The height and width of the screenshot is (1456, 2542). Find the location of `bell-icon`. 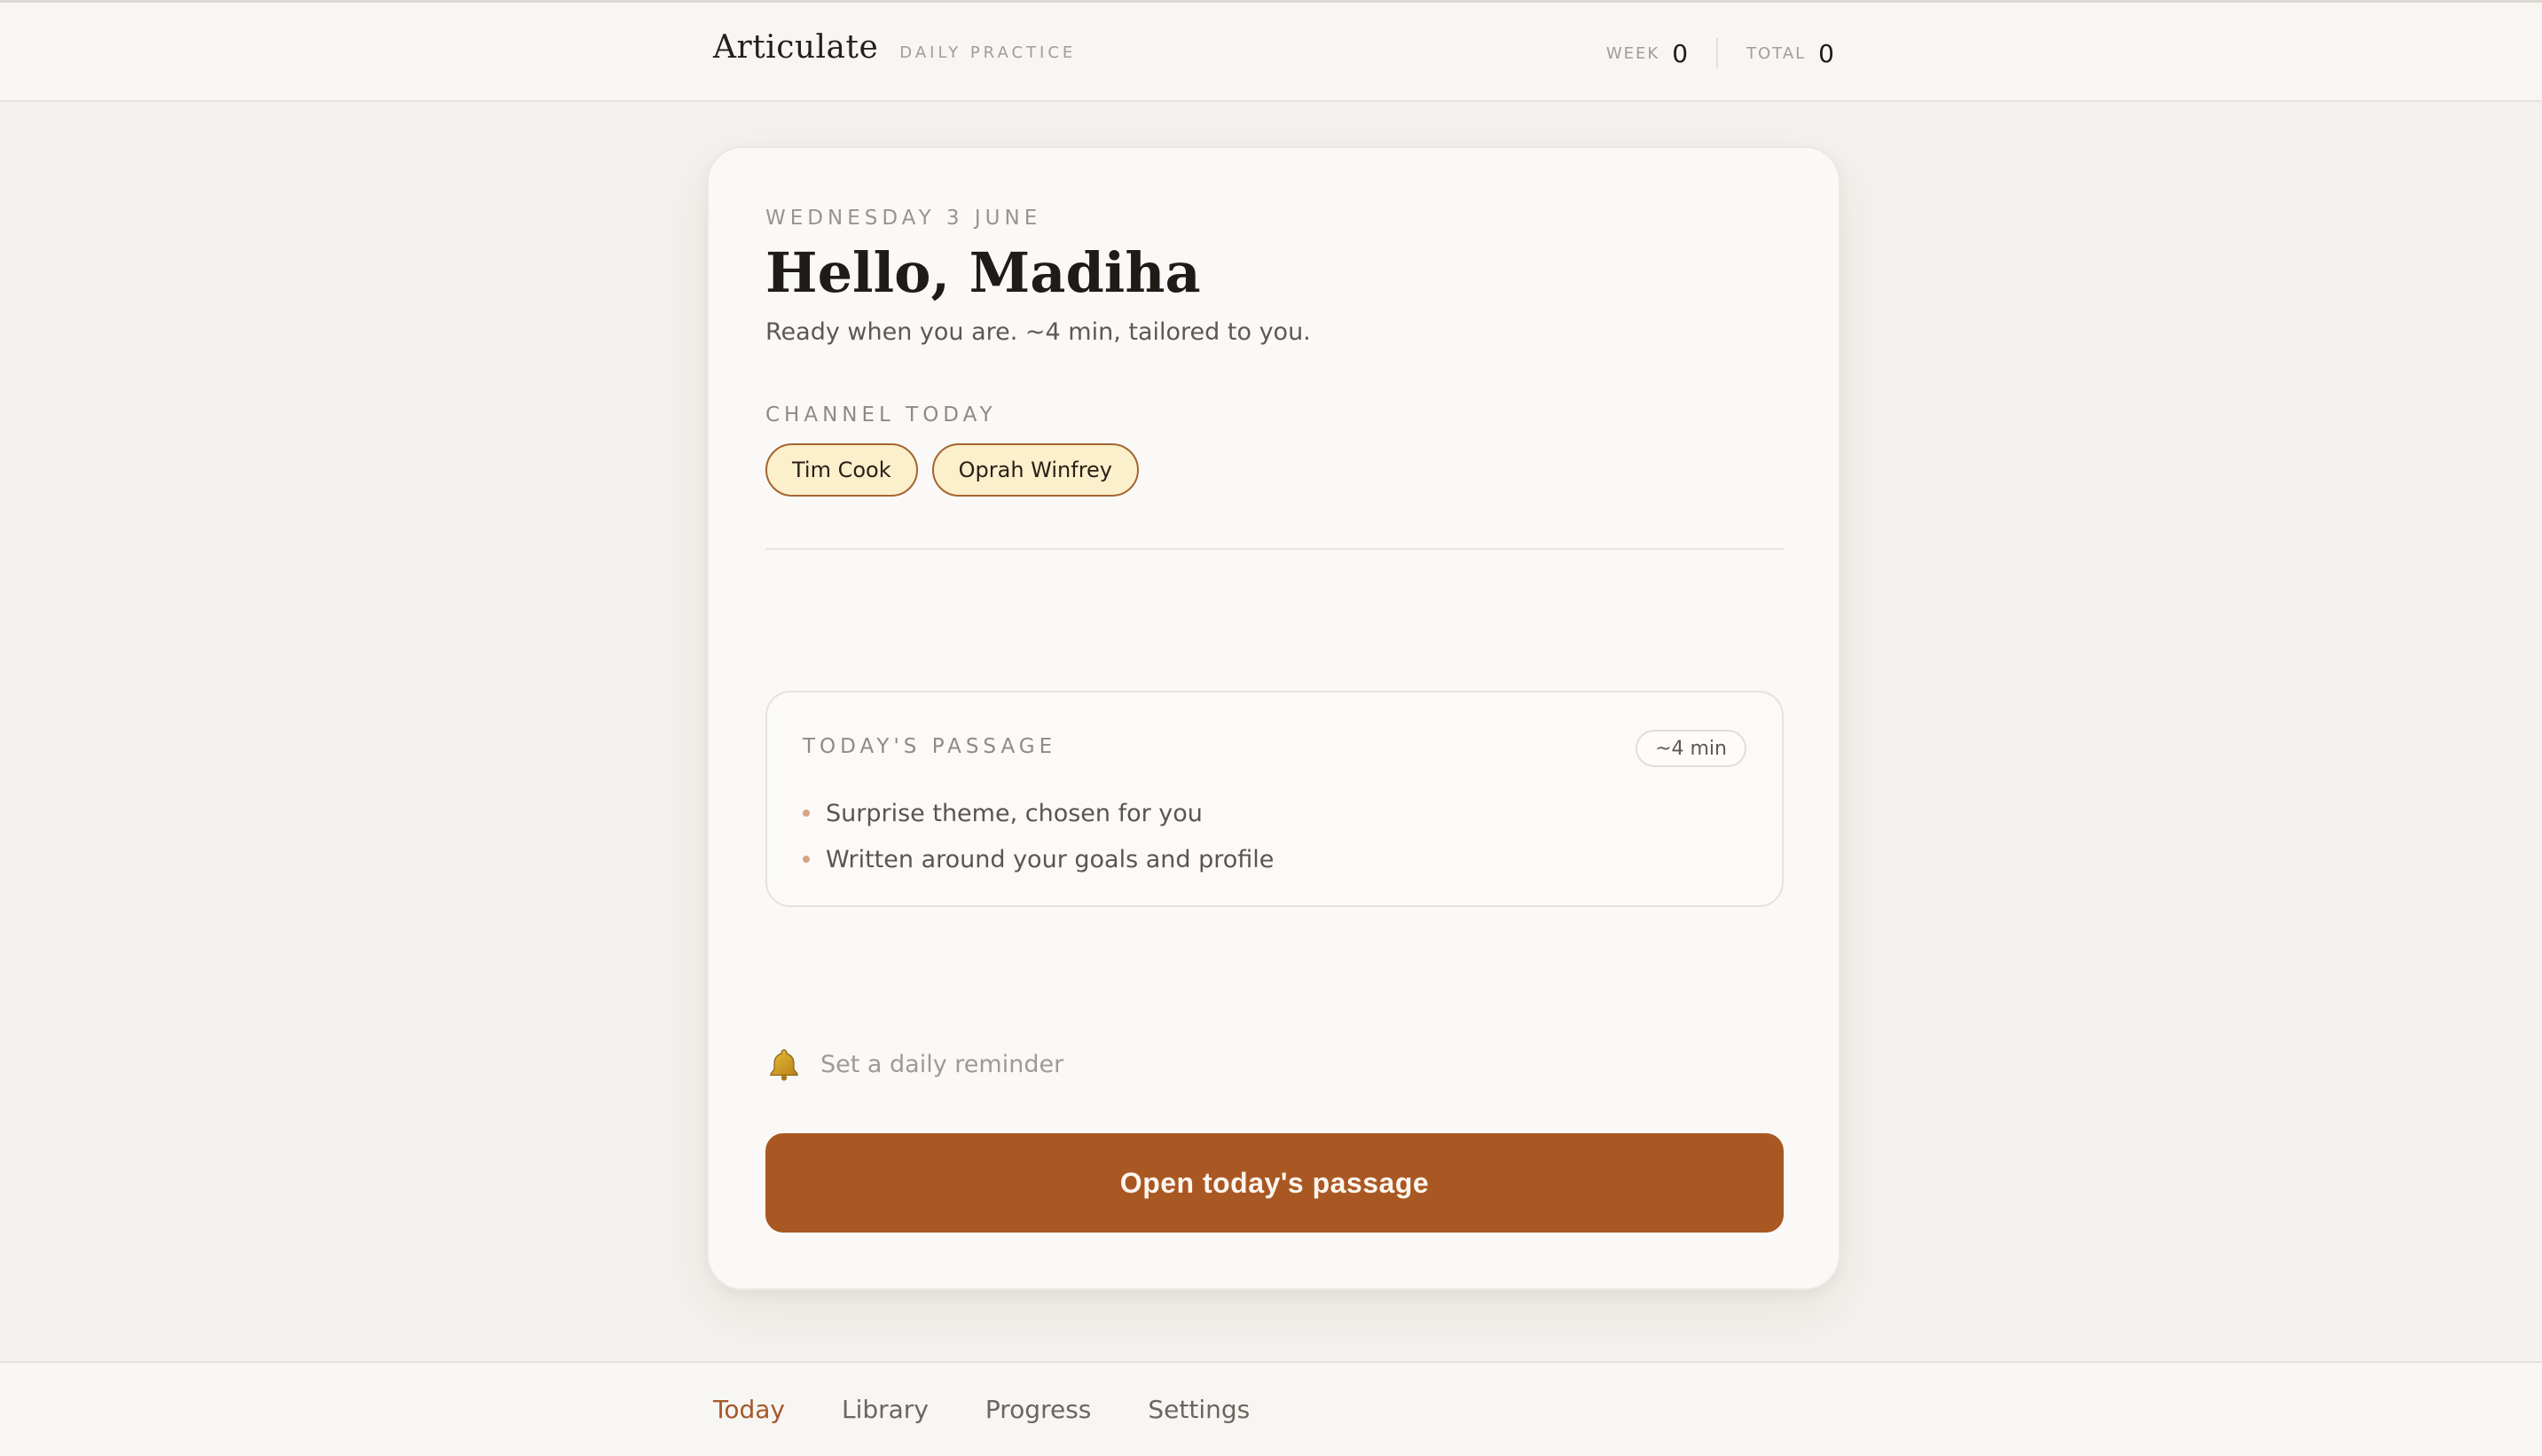

bell-icon is located at coordinates (784, 1065).